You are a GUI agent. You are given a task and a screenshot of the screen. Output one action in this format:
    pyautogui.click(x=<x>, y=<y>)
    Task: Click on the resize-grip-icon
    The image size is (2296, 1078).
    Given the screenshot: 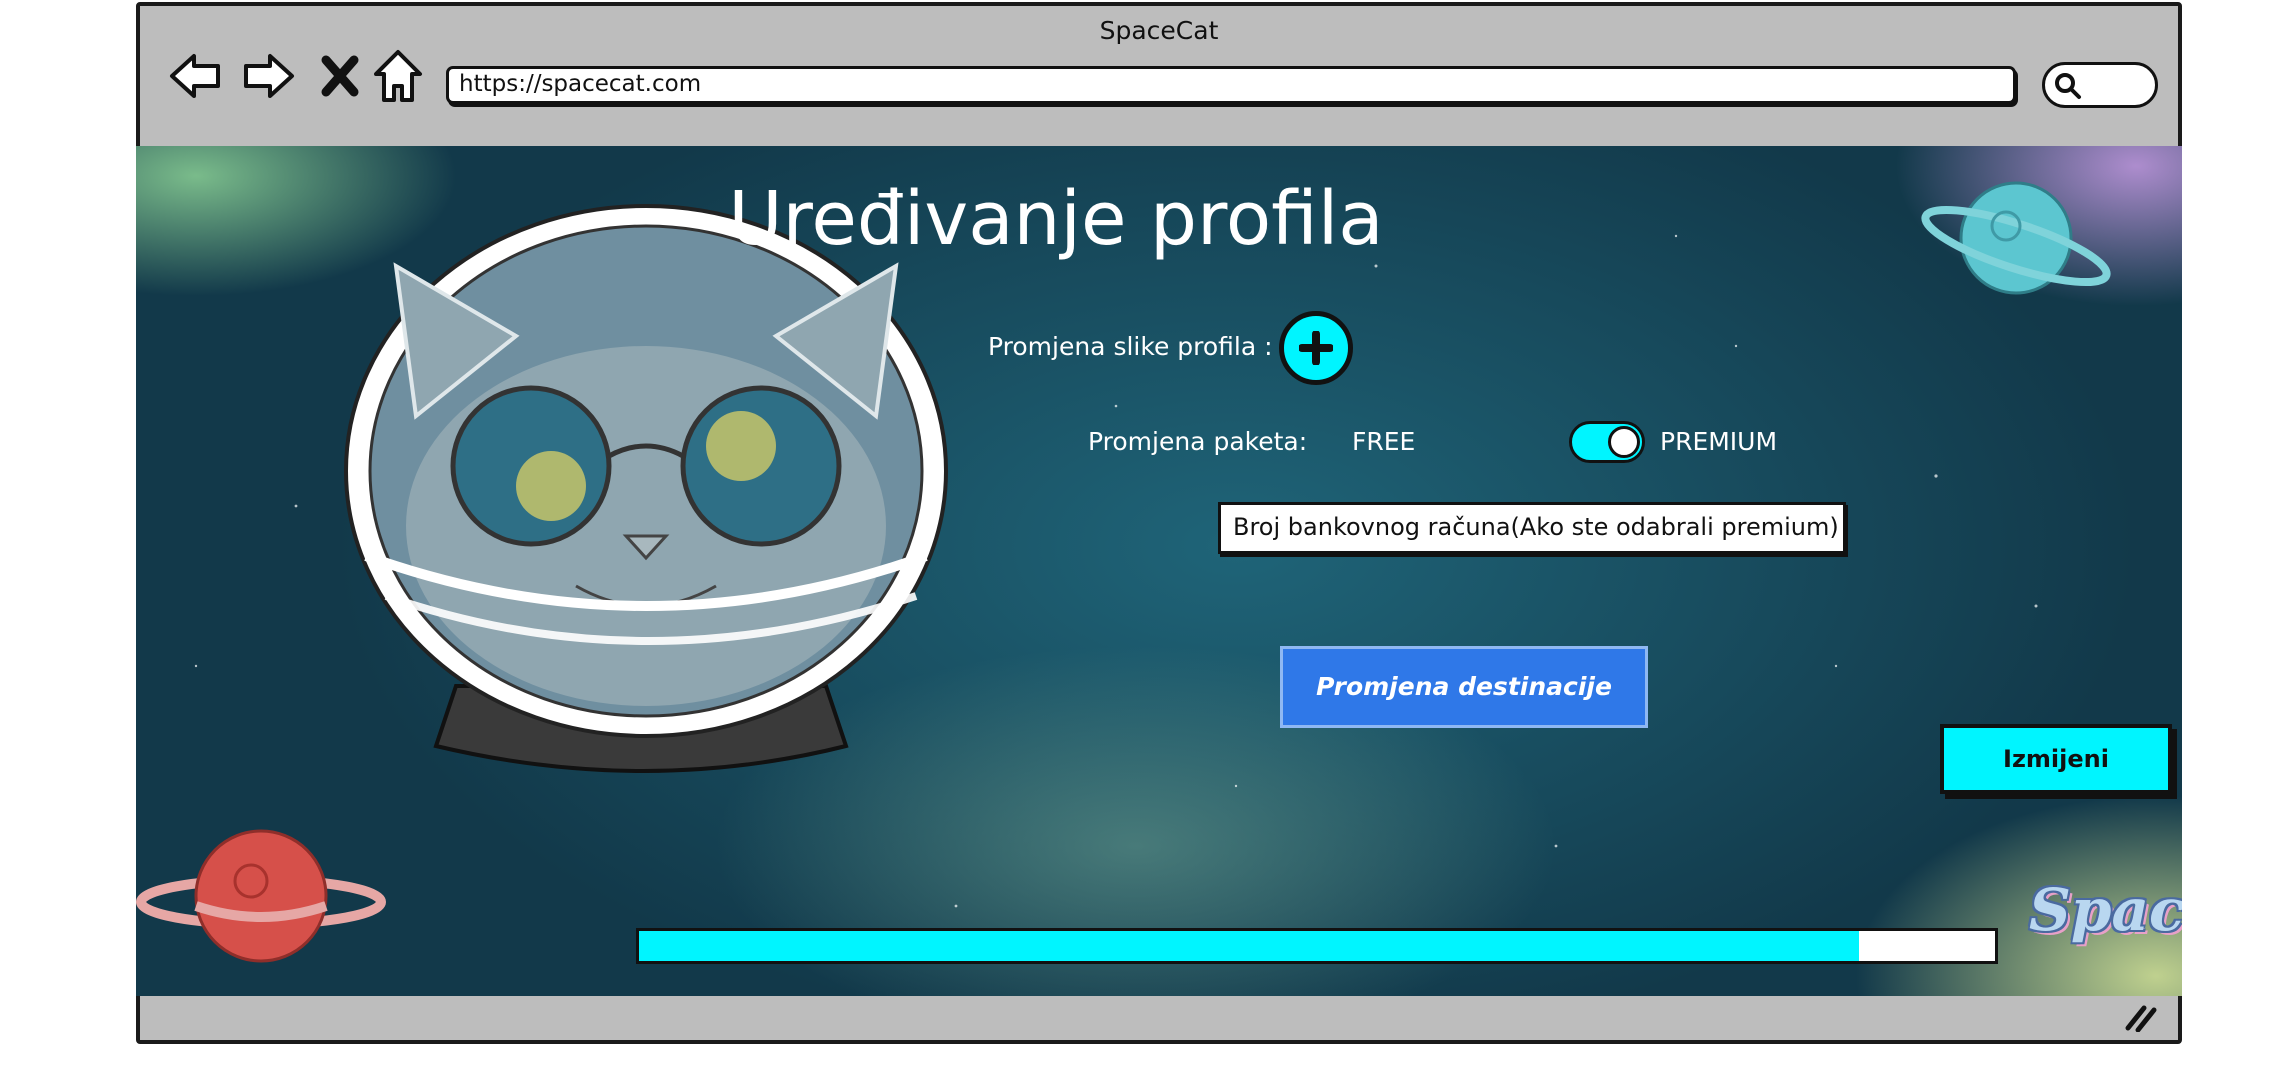 What is the action you would take?
    pyautogui.click(x=2140, y=1017)
    